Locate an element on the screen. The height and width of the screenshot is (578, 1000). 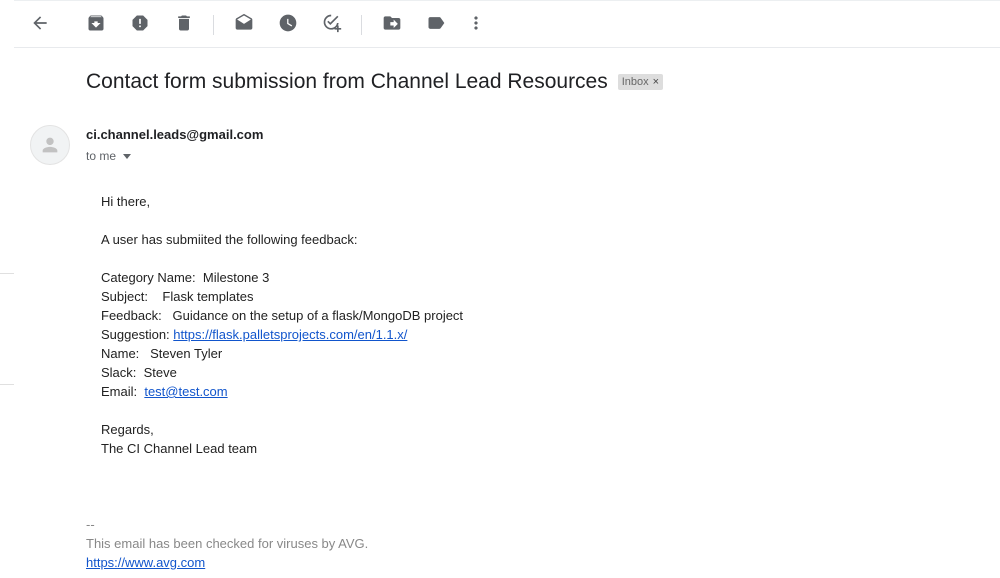
move-to-icon is located at coordinates (392, 23).